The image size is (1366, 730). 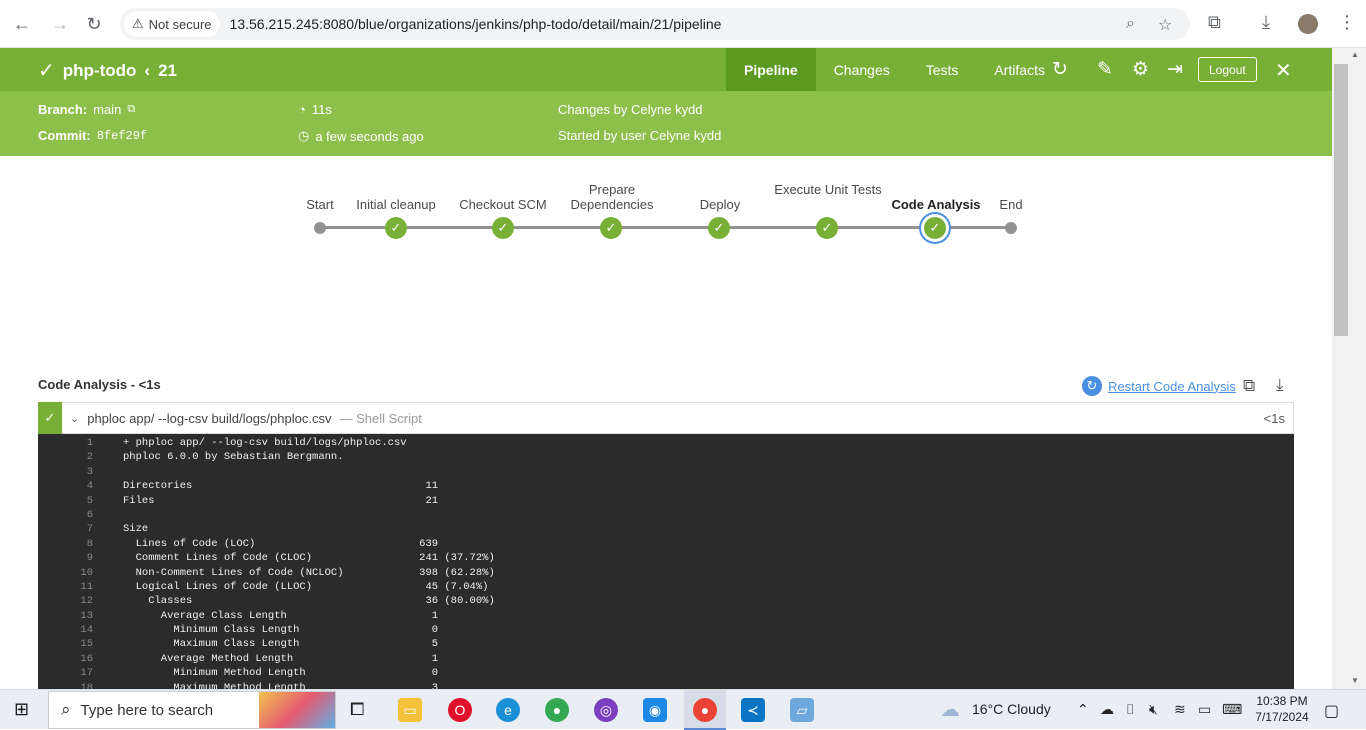 I want to click on windows-start-icon: ⊞, so click(x=21, y=709).